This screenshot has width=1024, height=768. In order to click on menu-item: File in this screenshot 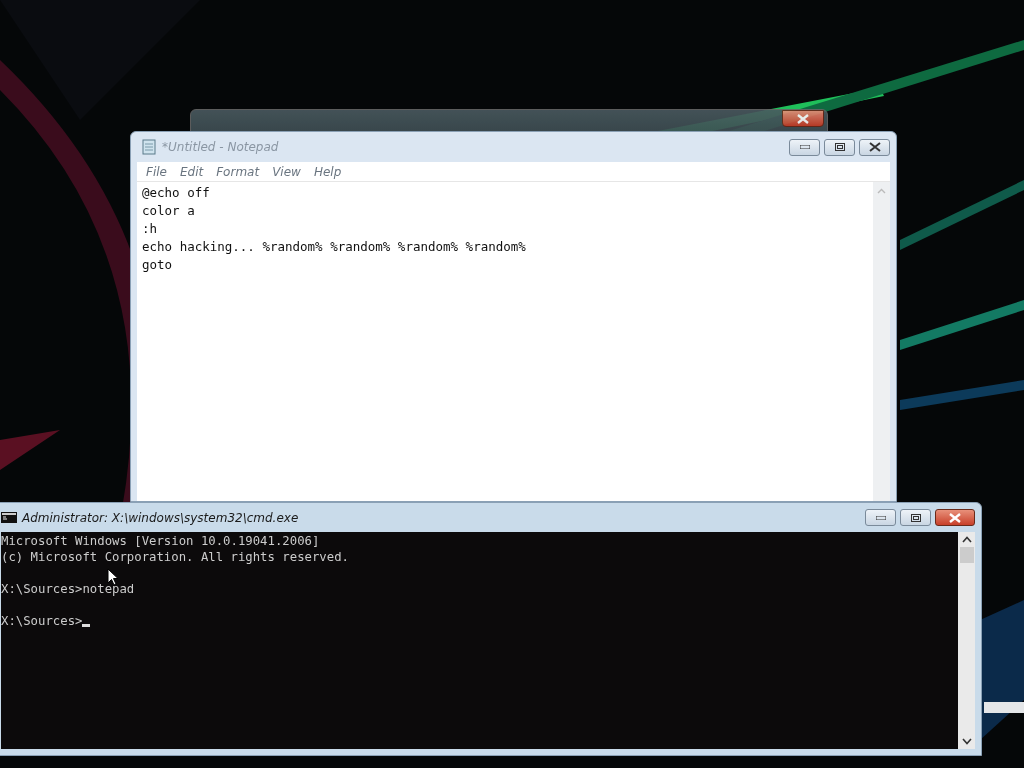, I will do `click(158, 171)`.